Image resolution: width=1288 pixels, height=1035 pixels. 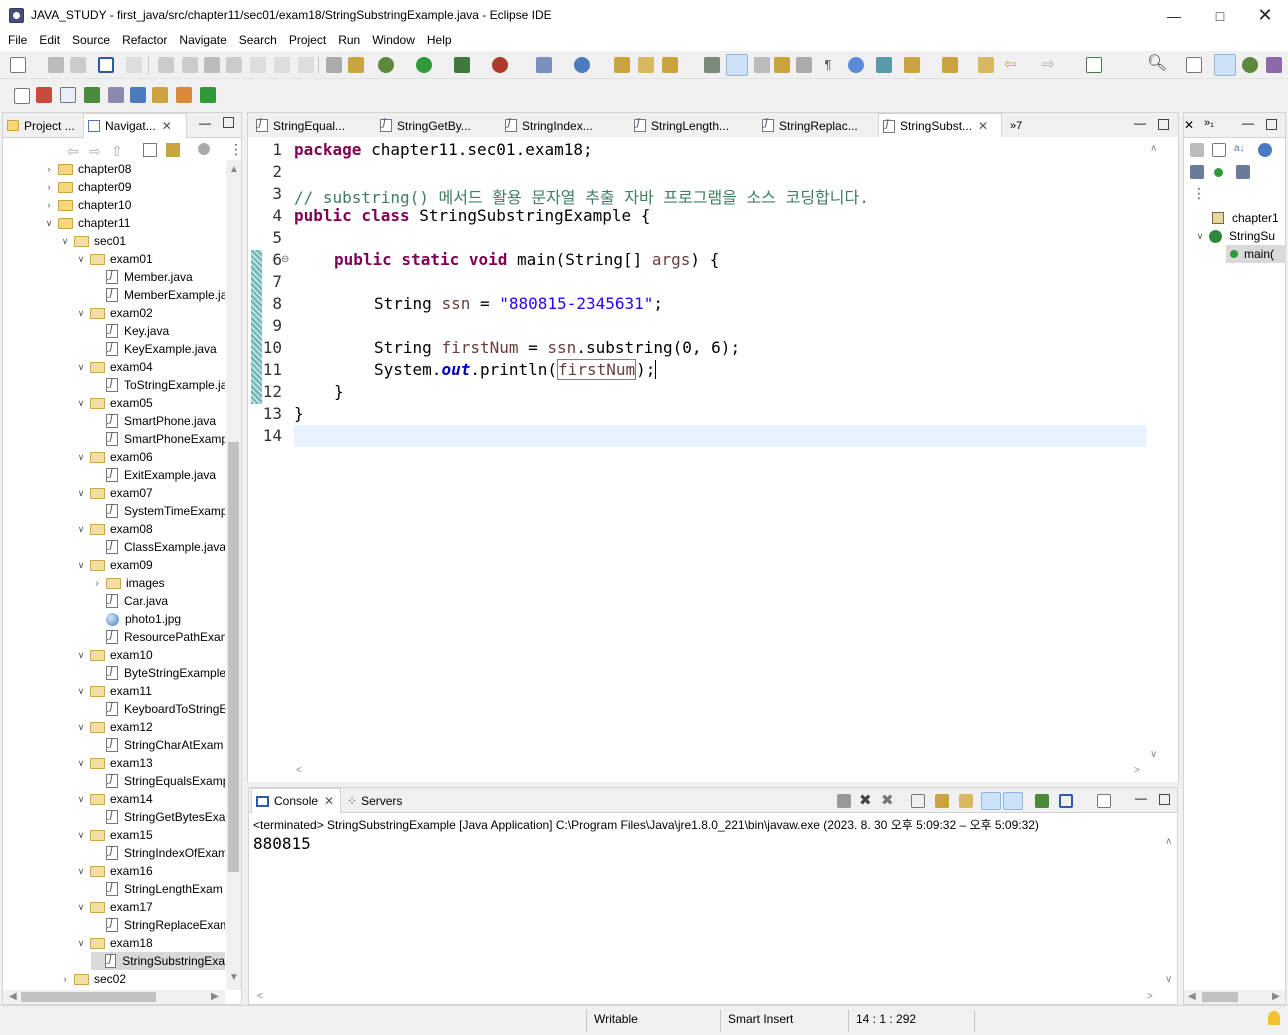 I want to click on debug-icon, so click(x=386, y=65).